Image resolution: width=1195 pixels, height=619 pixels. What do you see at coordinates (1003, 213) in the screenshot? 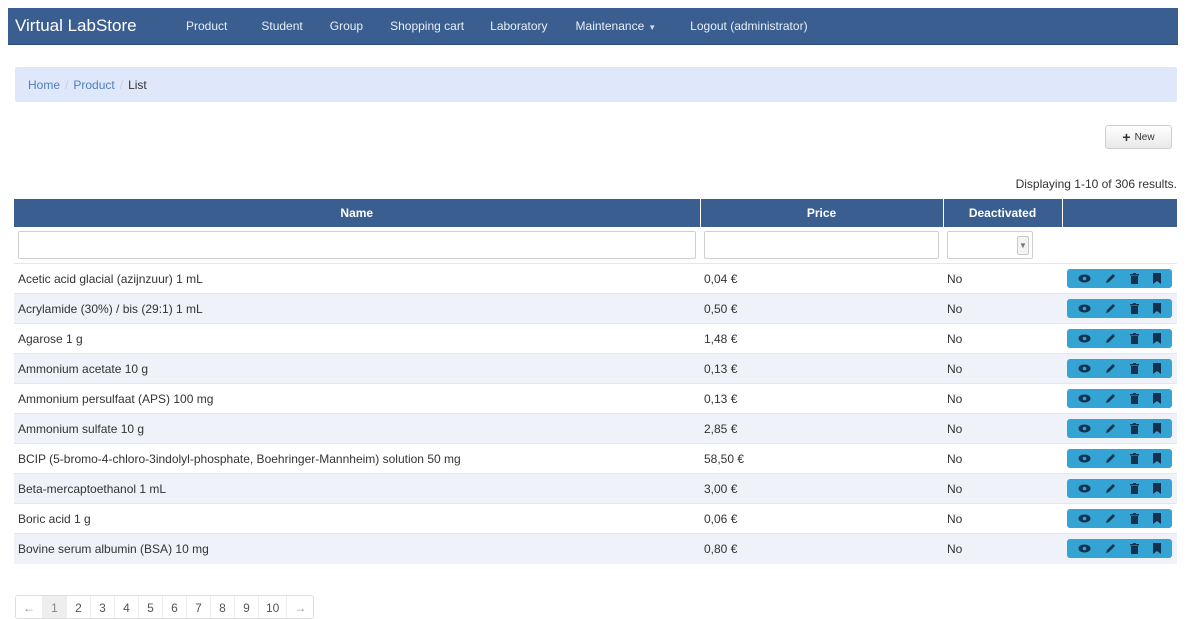
I see `column-header-deactivated: Deactivated` at bounding box center [1003, 213].